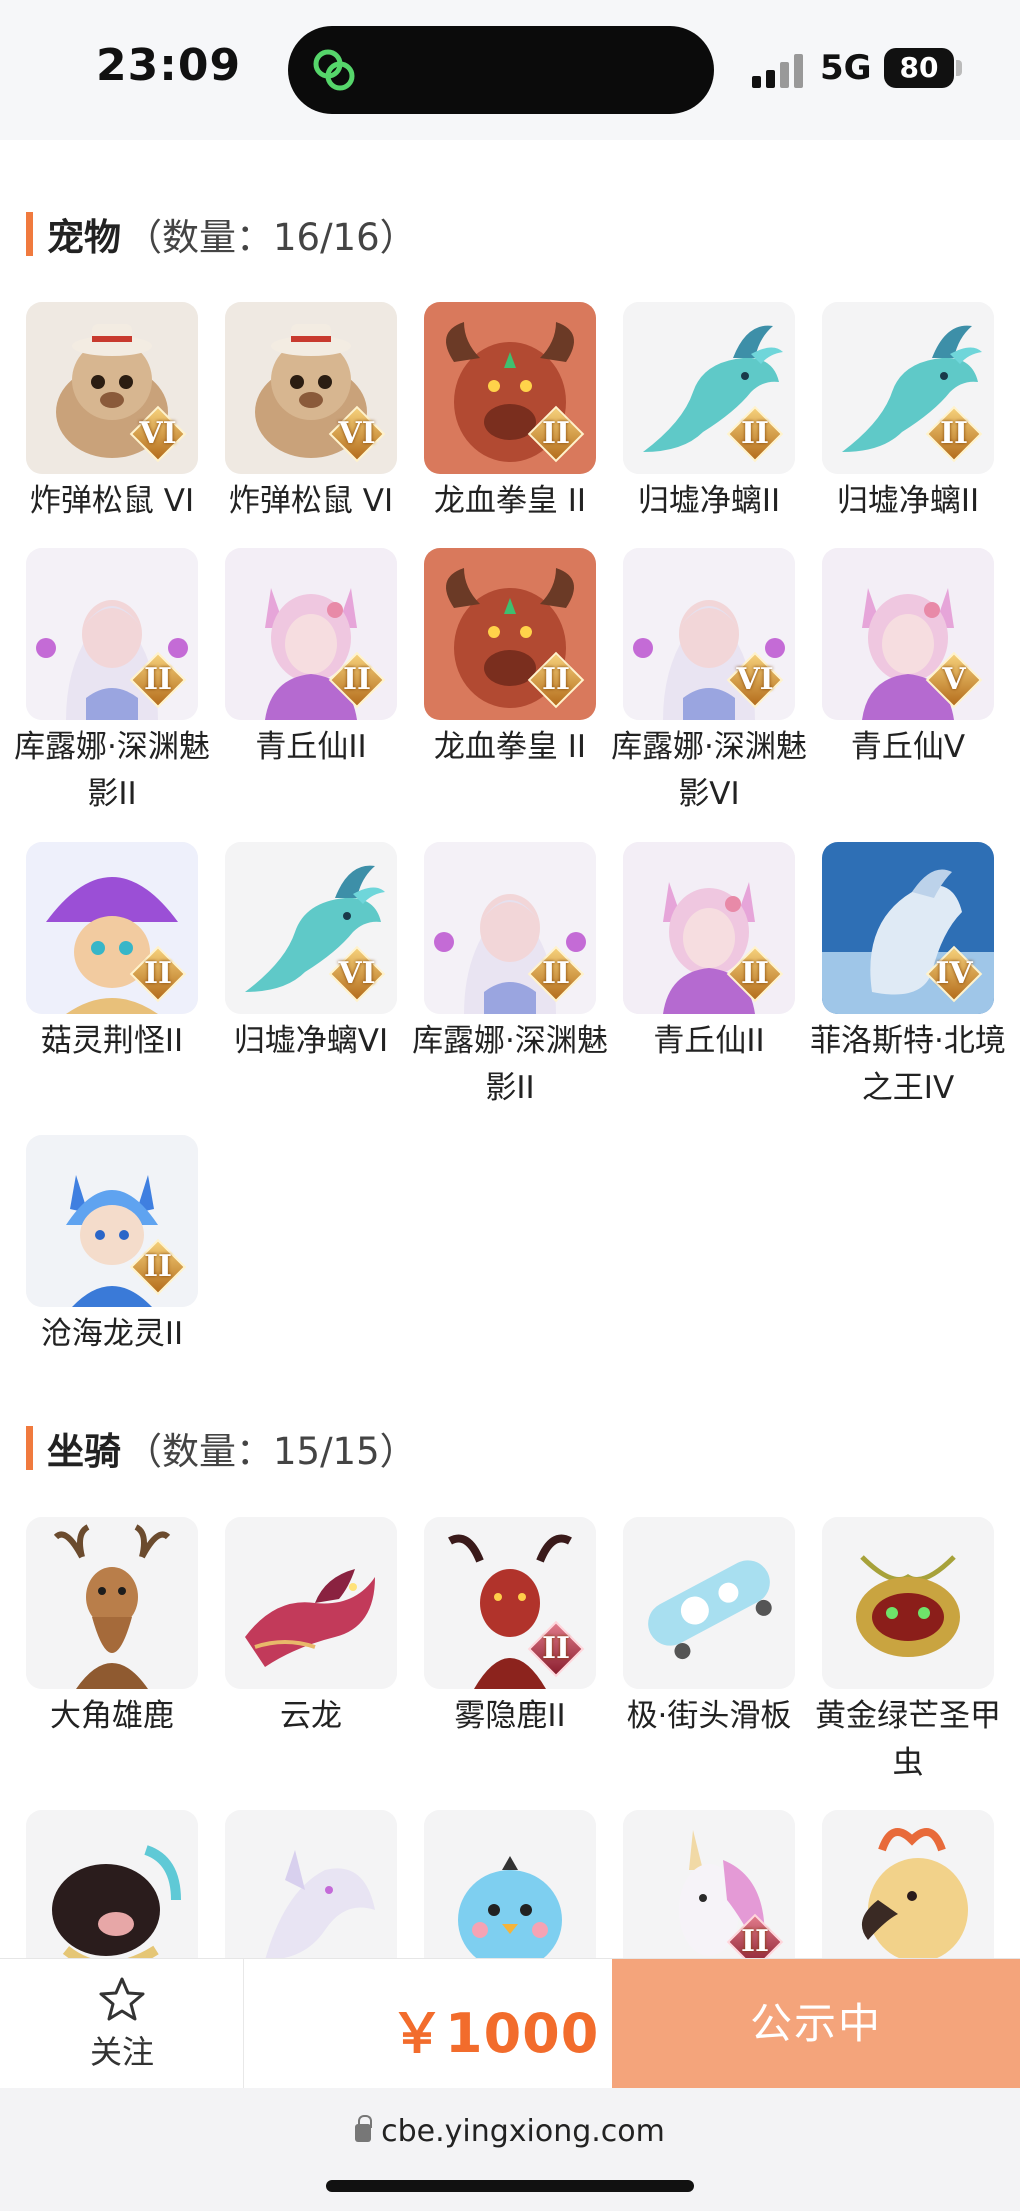 This screenshot has width=1020, height=2211. Describe the element at coordinates (510, 1716) in the screenshot. I see `mount-name: 雾隐鹿II` at that location.